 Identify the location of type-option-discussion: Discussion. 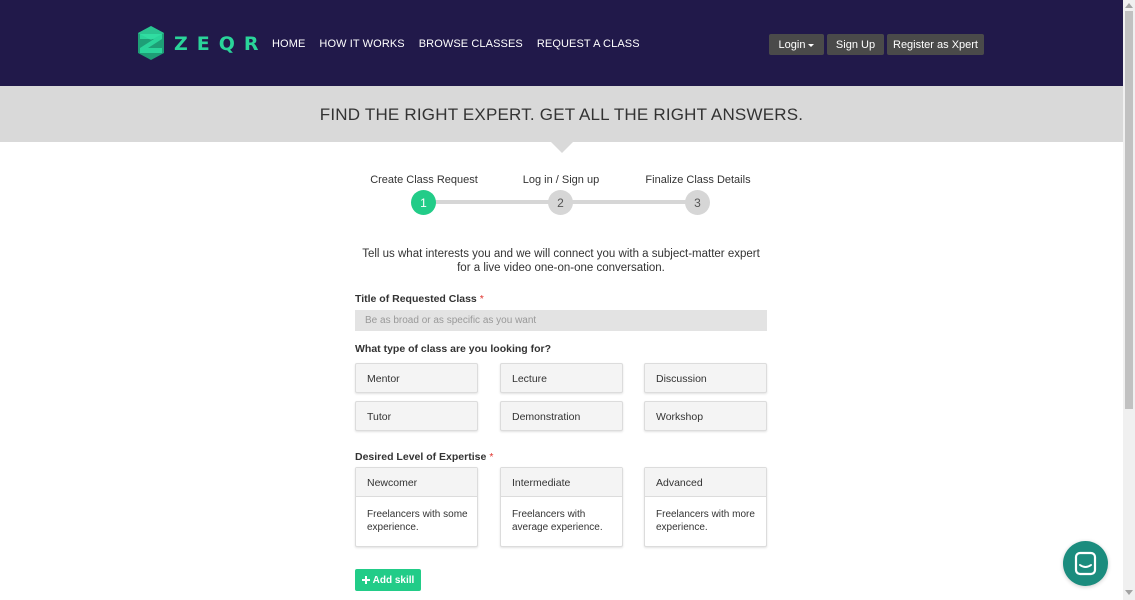
(705, 378).